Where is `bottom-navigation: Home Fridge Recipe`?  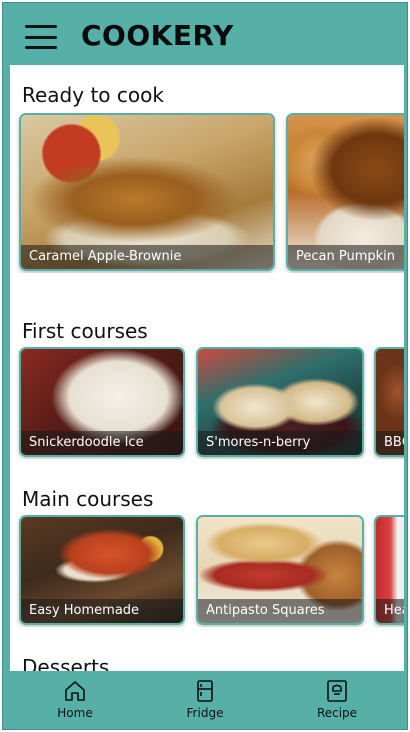
bottom-navigation: Home Fridge Recipe is located at coordinates (205, 700).